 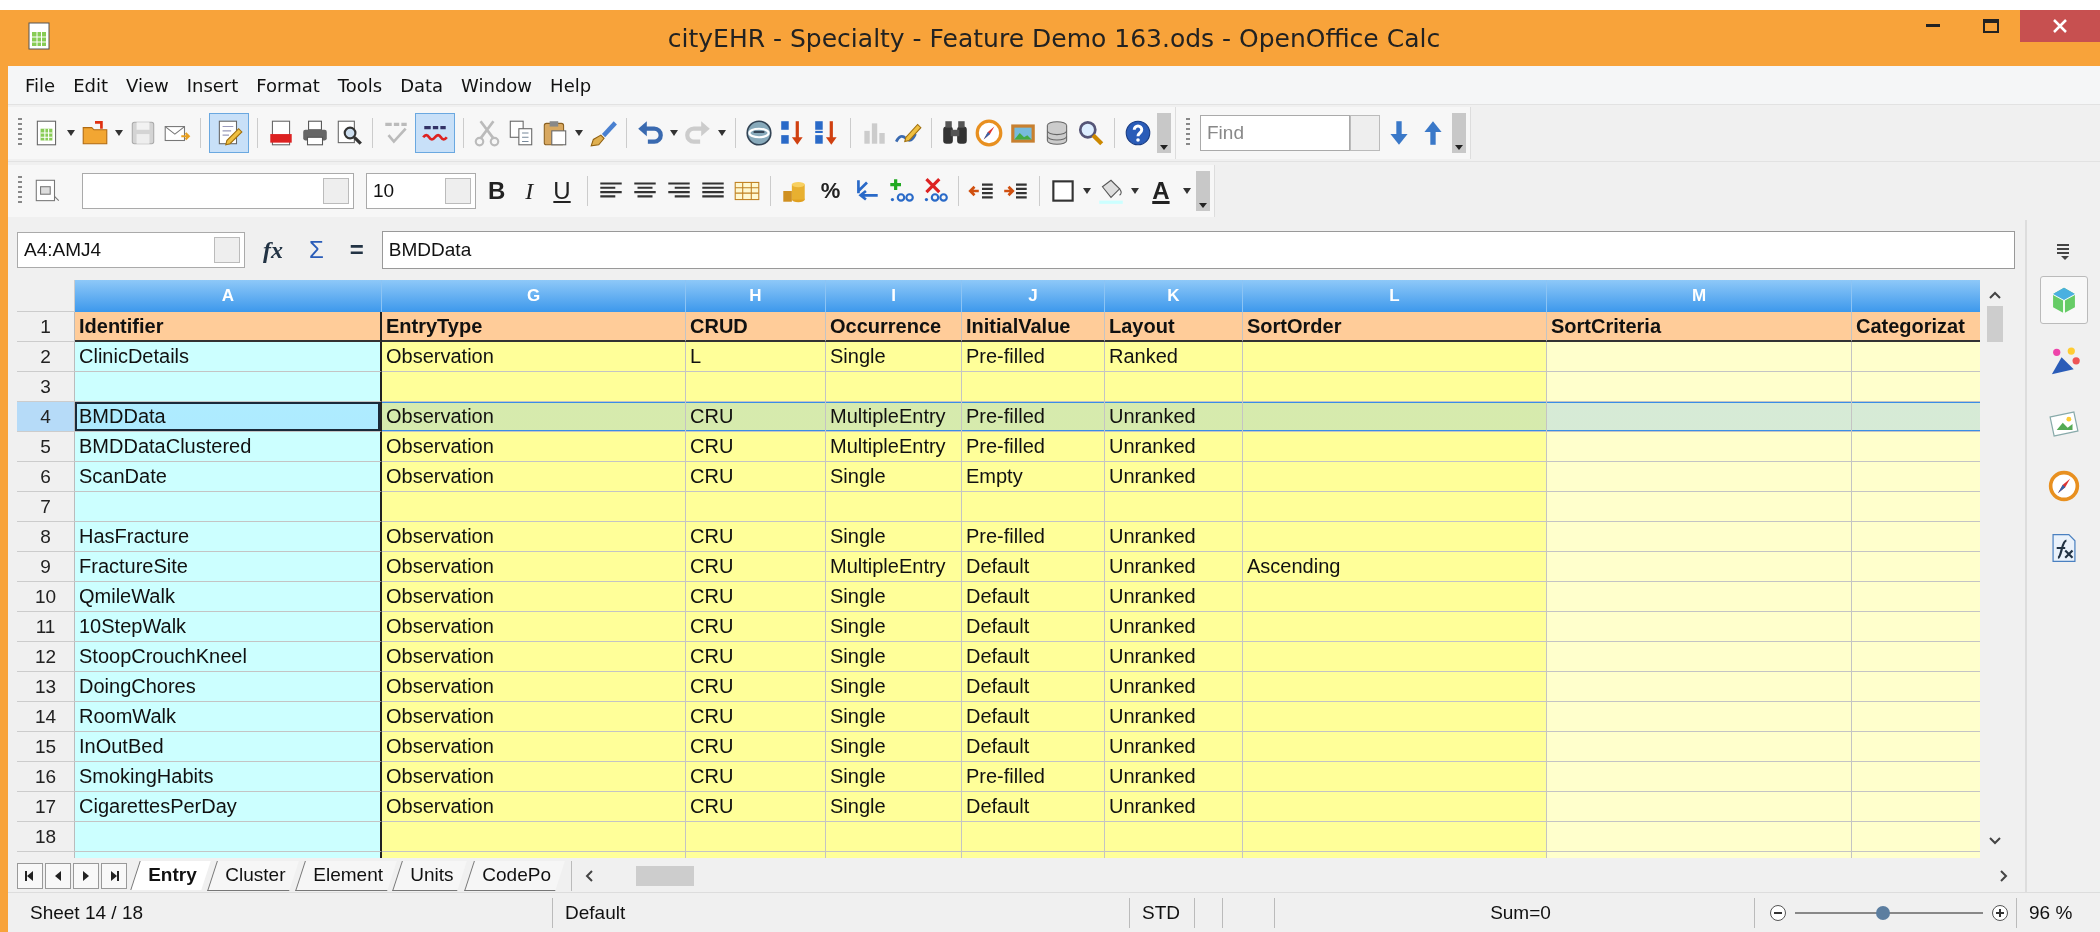 I want to click on row-header: 1, so click(x=46, y=327).